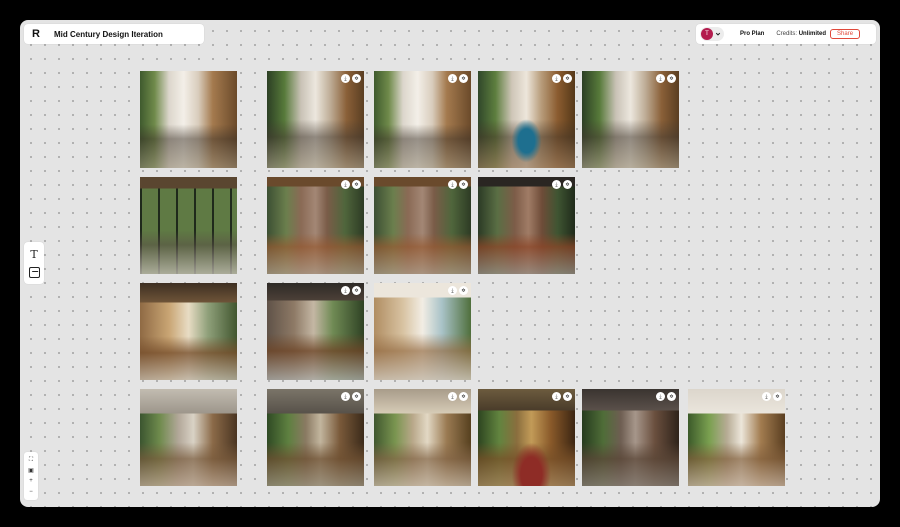 This screenshot has width=900, height=527. What do you see at coordinates (845, 34) in the screenshot?
I see `share-button: Share` at bounding box center [845, 34].